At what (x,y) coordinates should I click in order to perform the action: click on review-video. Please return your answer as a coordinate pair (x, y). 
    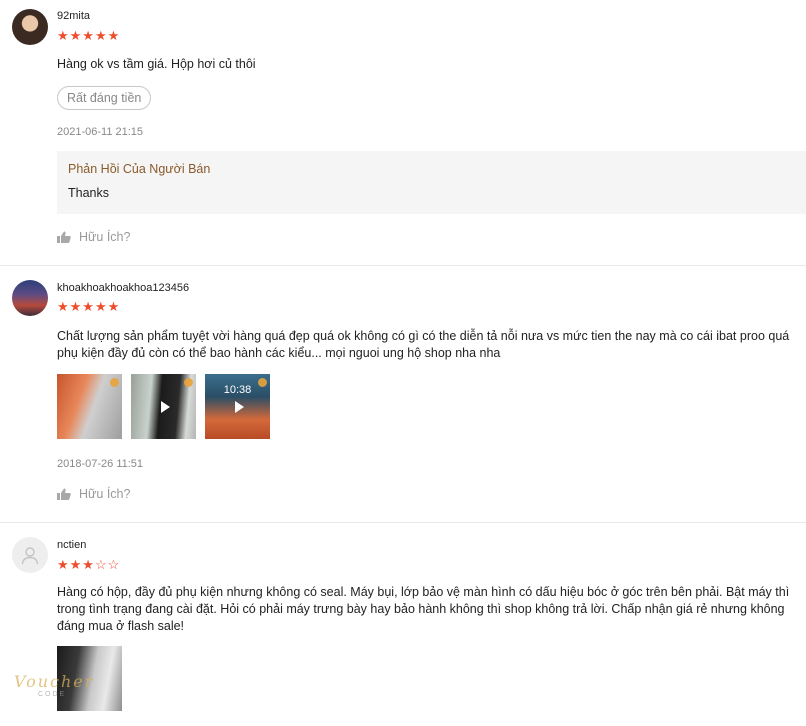
    Looking at the image, I should click on (163, 406).